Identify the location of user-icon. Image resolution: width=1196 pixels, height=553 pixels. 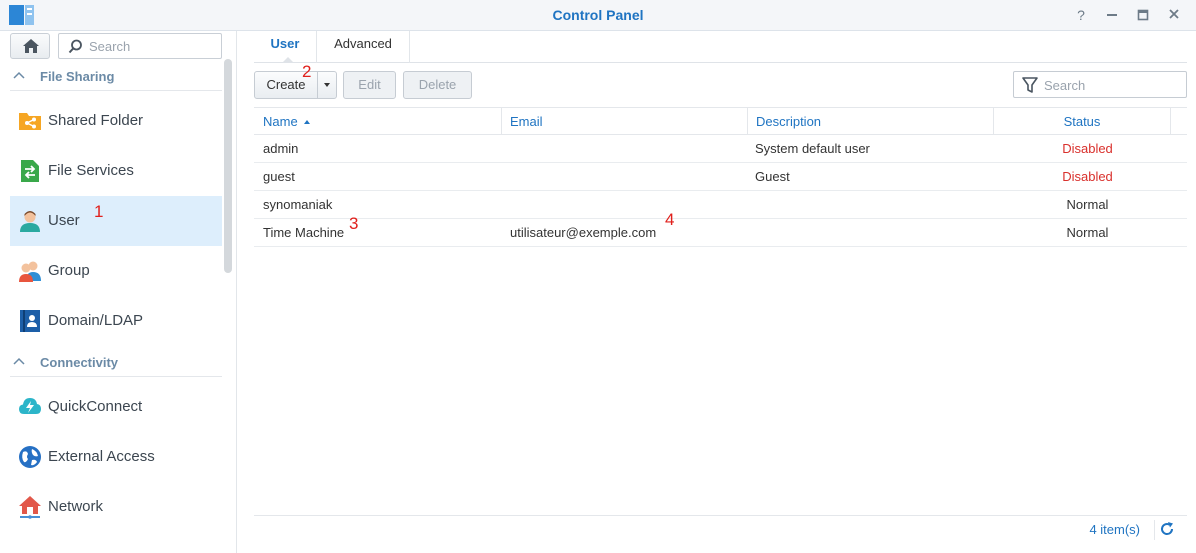
(30, 221).